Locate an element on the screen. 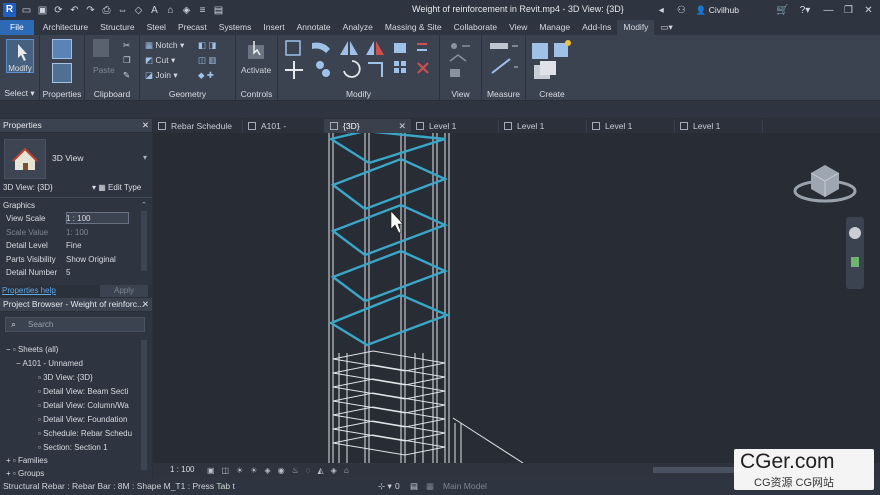 The width and height of the screenshot is (880, 495). notch-button: ▦ Notch ▾ is located at coordinates (164, 45).